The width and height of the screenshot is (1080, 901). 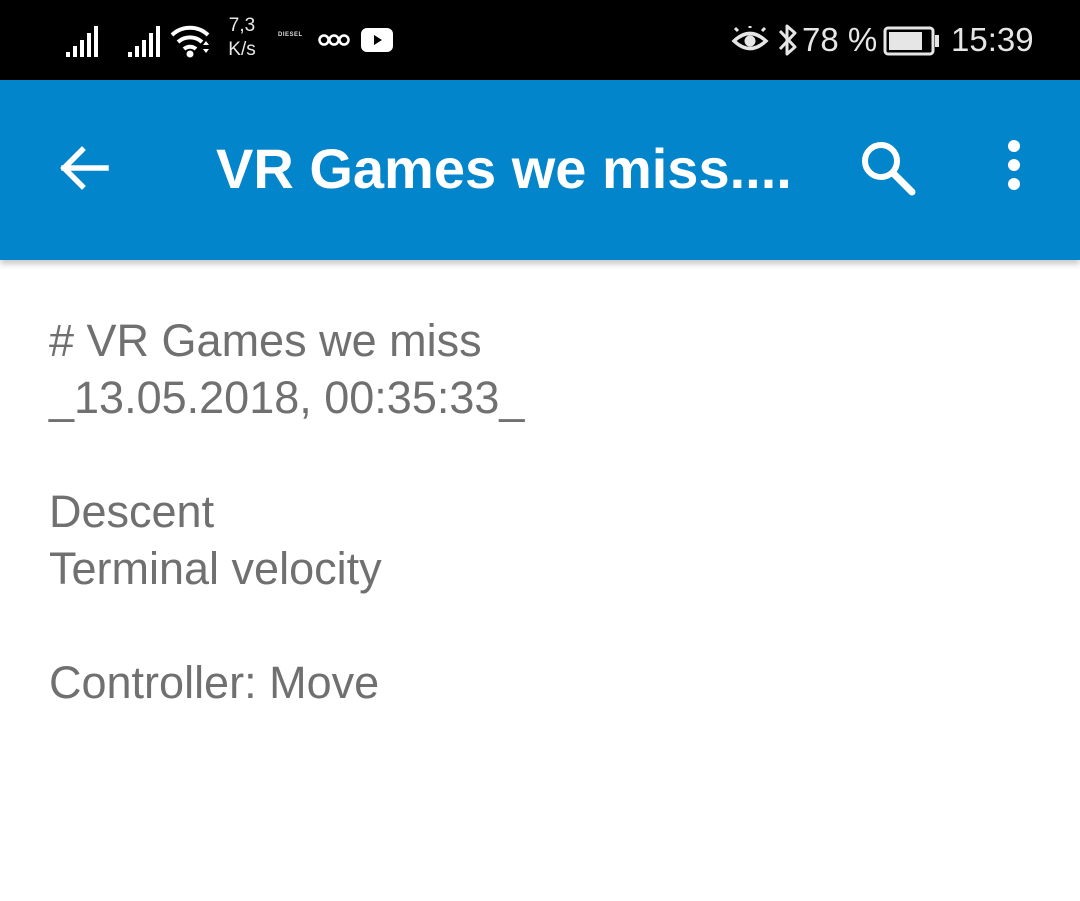 What do you see at coordinates (287, 397) in the screenshot?
I see `note-timestamp: _13.05.2018, 00:35:33_` at bounding box center [287, 397].